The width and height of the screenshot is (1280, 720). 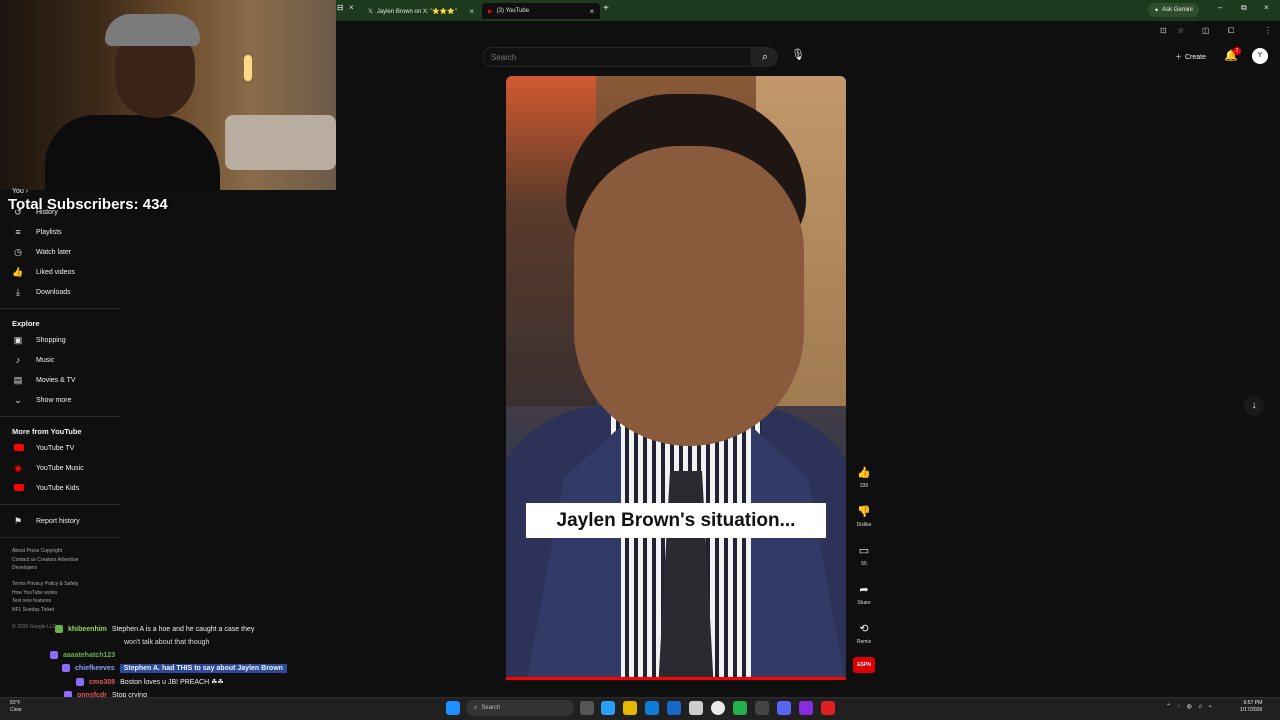 What do you see at coordinates (1251, 707) in the screenshot?
I see `taskbar-clock: 6:57 PM 1/17/2026` at bounding box center [1251, 707].